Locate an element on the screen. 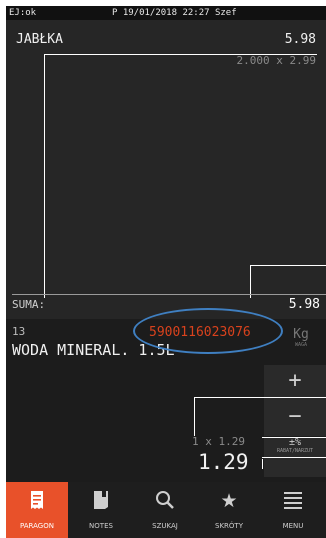  date-user: P 19/01/2018 22:27 Szef is located at coordinates (174, 13).